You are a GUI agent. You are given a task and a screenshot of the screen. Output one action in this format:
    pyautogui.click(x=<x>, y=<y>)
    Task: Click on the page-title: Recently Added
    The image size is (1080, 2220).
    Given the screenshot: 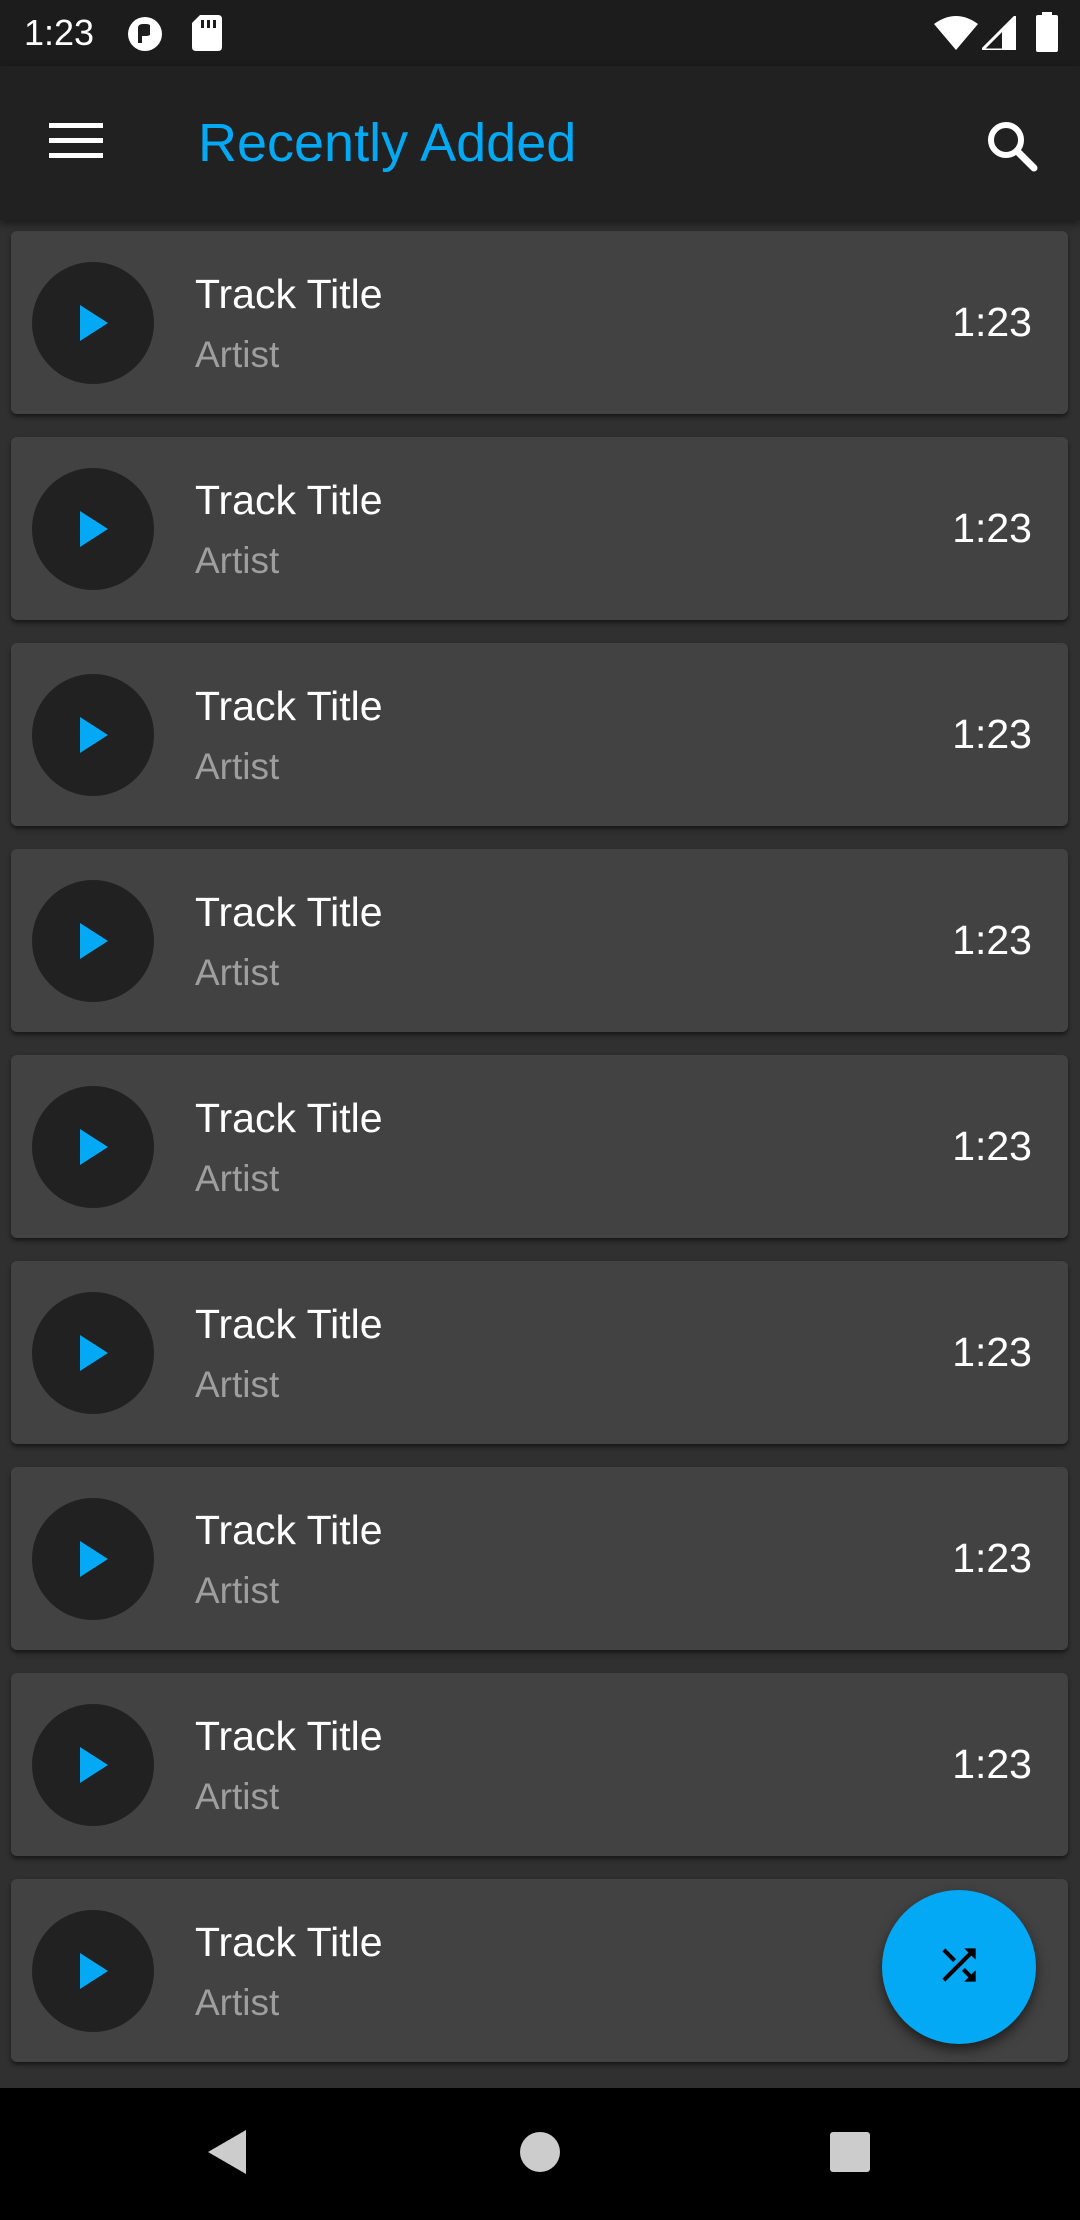 What is the action you would take?
    pyautogui.click(x=387, y=143)
    